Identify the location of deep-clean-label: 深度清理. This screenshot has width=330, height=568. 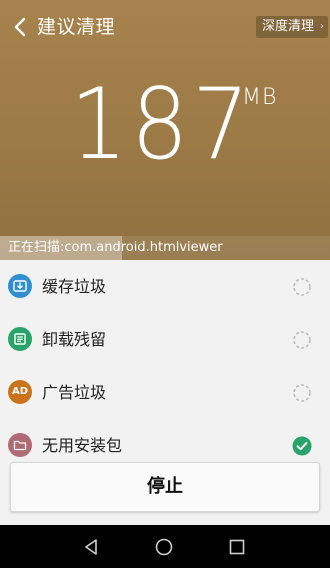
(287, 26).